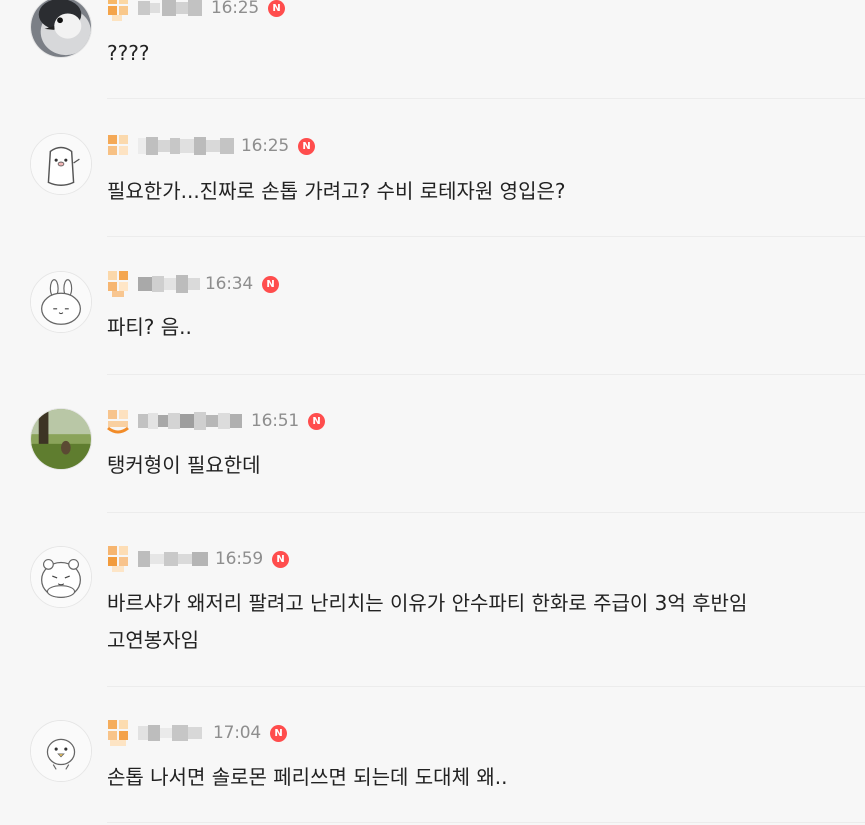 Image resolution: width=865 pixels, height=825 pixels. Describe the element at coordinates (61, 302) in the screenshot. I see `bunny-character-icon` at that location.